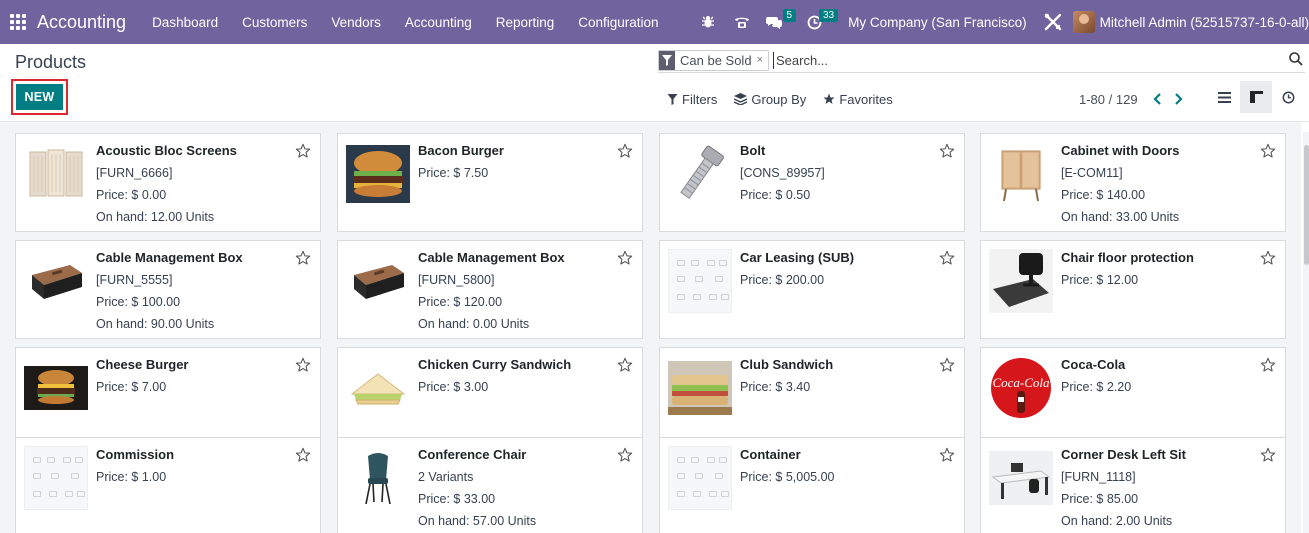  I want to click on search-icon, so click(1296, 61).